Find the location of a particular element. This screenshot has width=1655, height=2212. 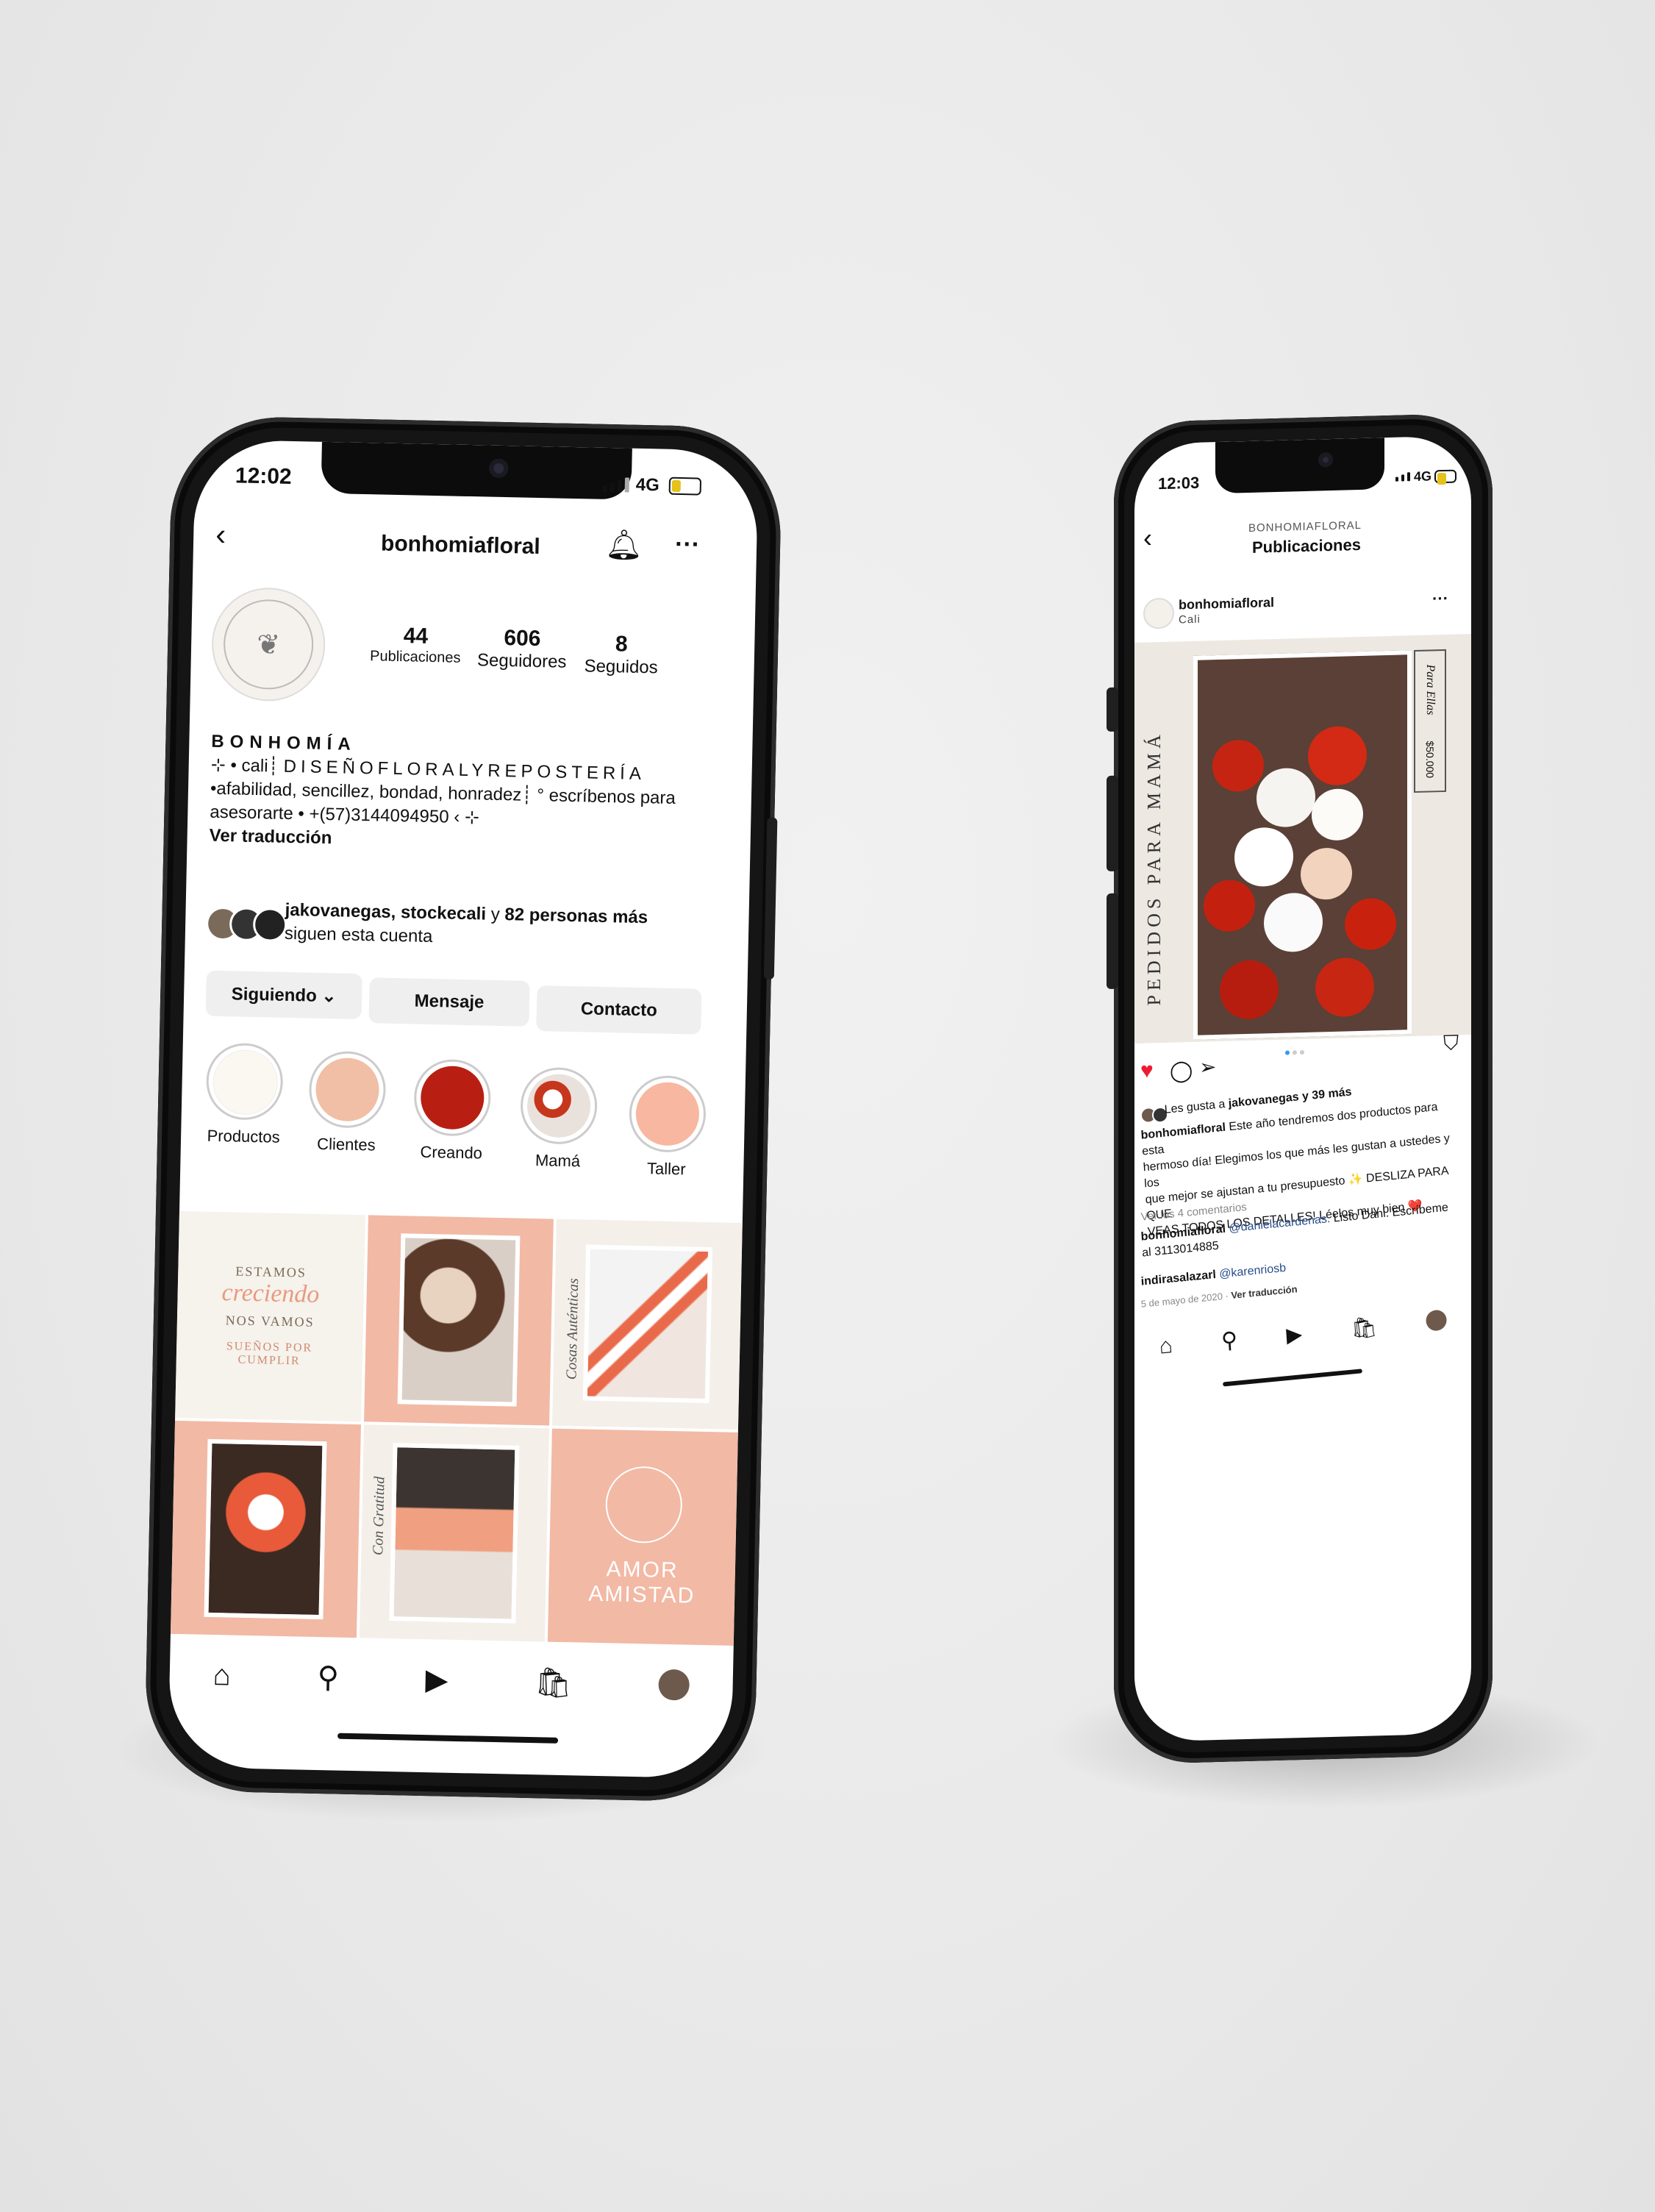

post4-photo is located at coordinates (266, 1528).